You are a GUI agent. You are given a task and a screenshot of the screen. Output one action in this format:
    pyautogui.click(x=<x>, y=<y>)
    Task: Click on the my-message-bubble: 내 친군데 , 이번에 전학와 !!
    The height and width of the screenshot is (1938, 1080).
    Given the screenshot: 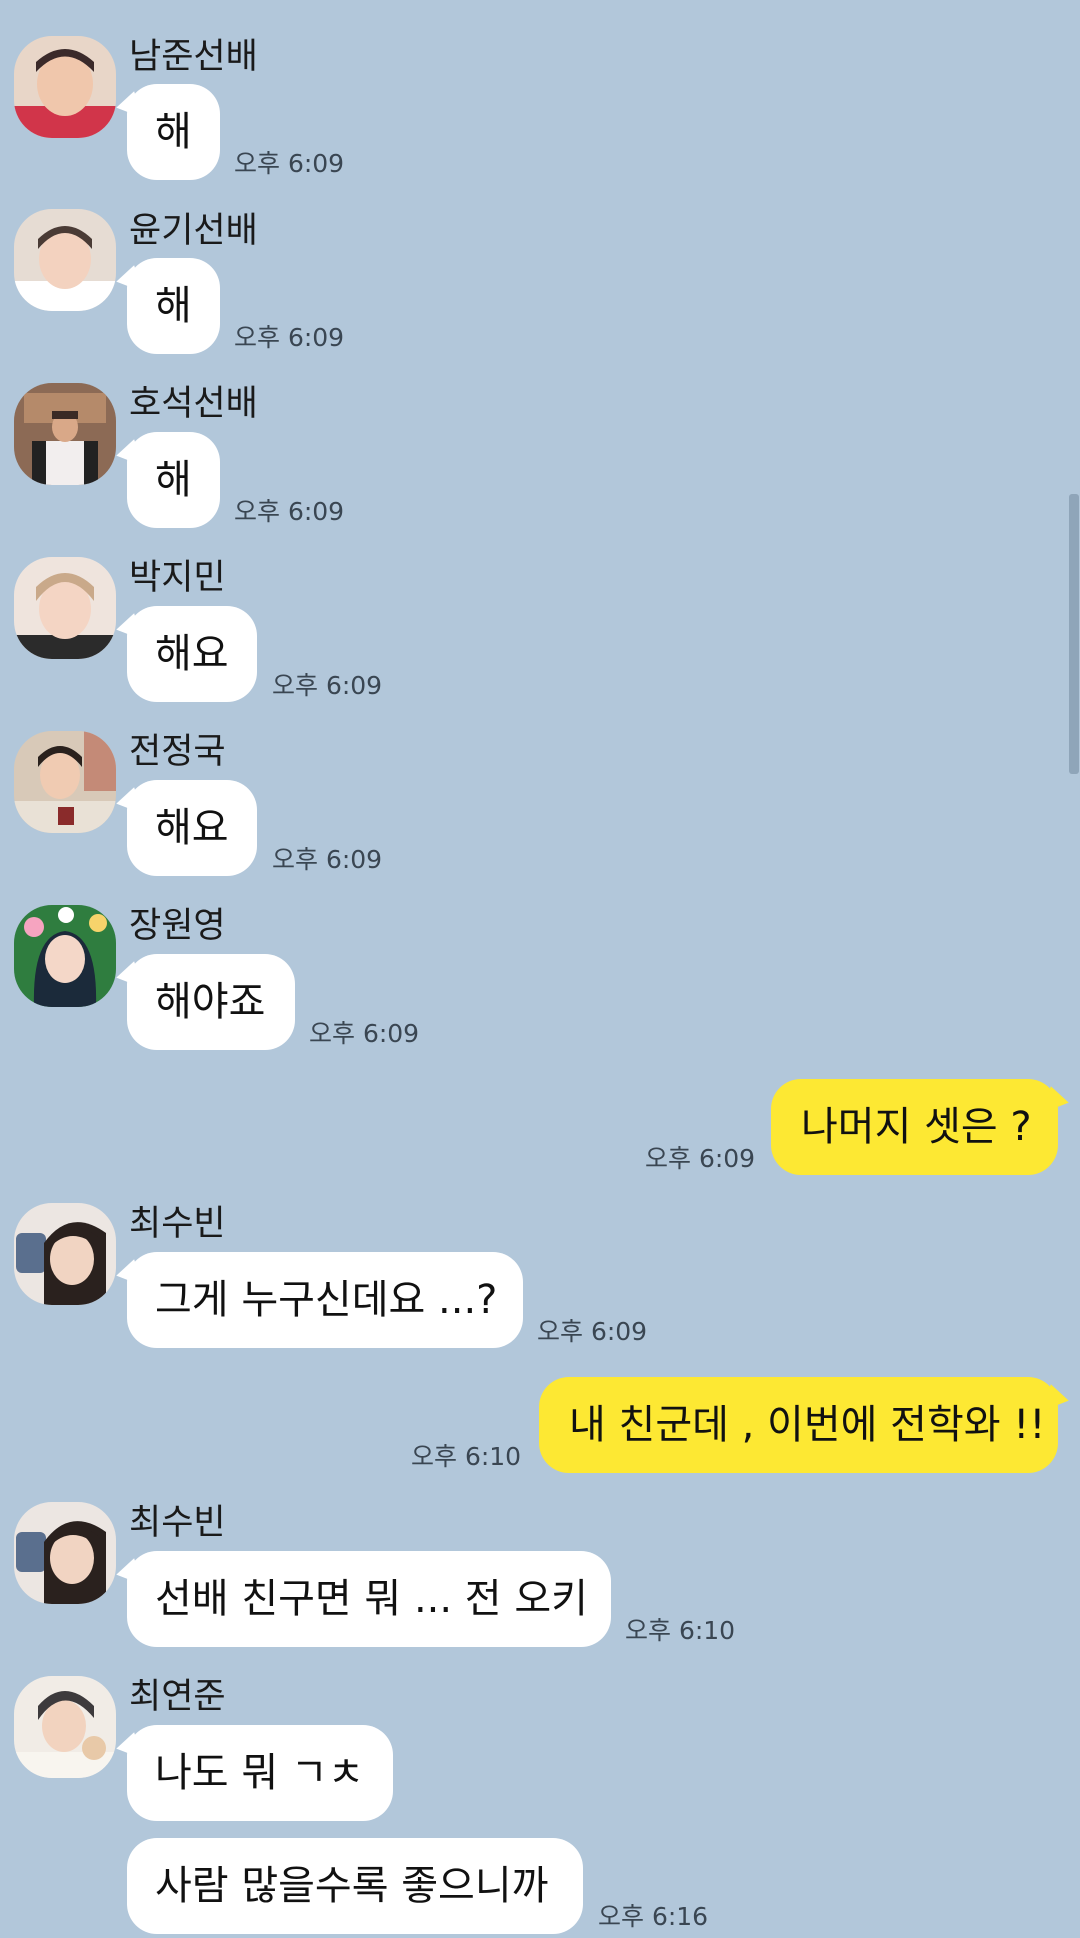 What is the action you would take?
    pyautogui.click(x=805, y=1425)
    